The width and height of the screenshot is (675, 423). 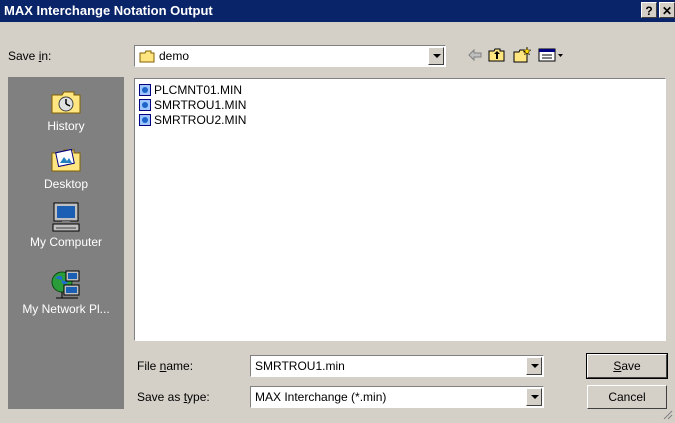 I want to click on resize-grip, so click(x=668, y=414).